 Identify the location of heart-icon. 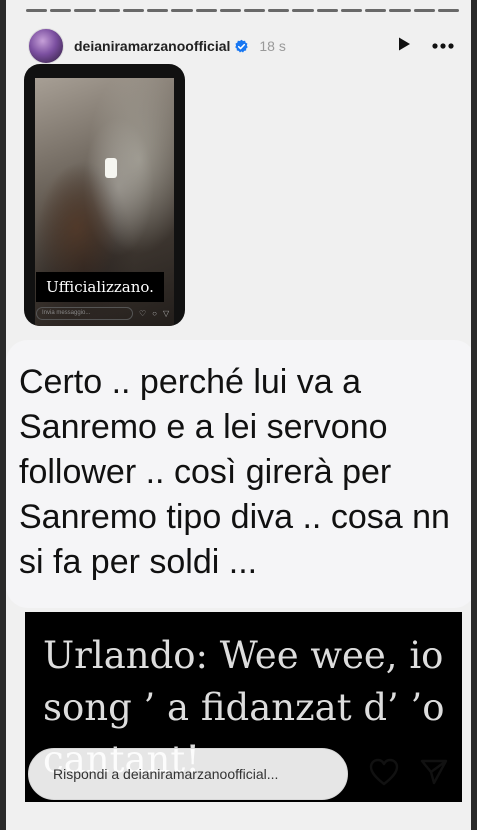
(384, 774).